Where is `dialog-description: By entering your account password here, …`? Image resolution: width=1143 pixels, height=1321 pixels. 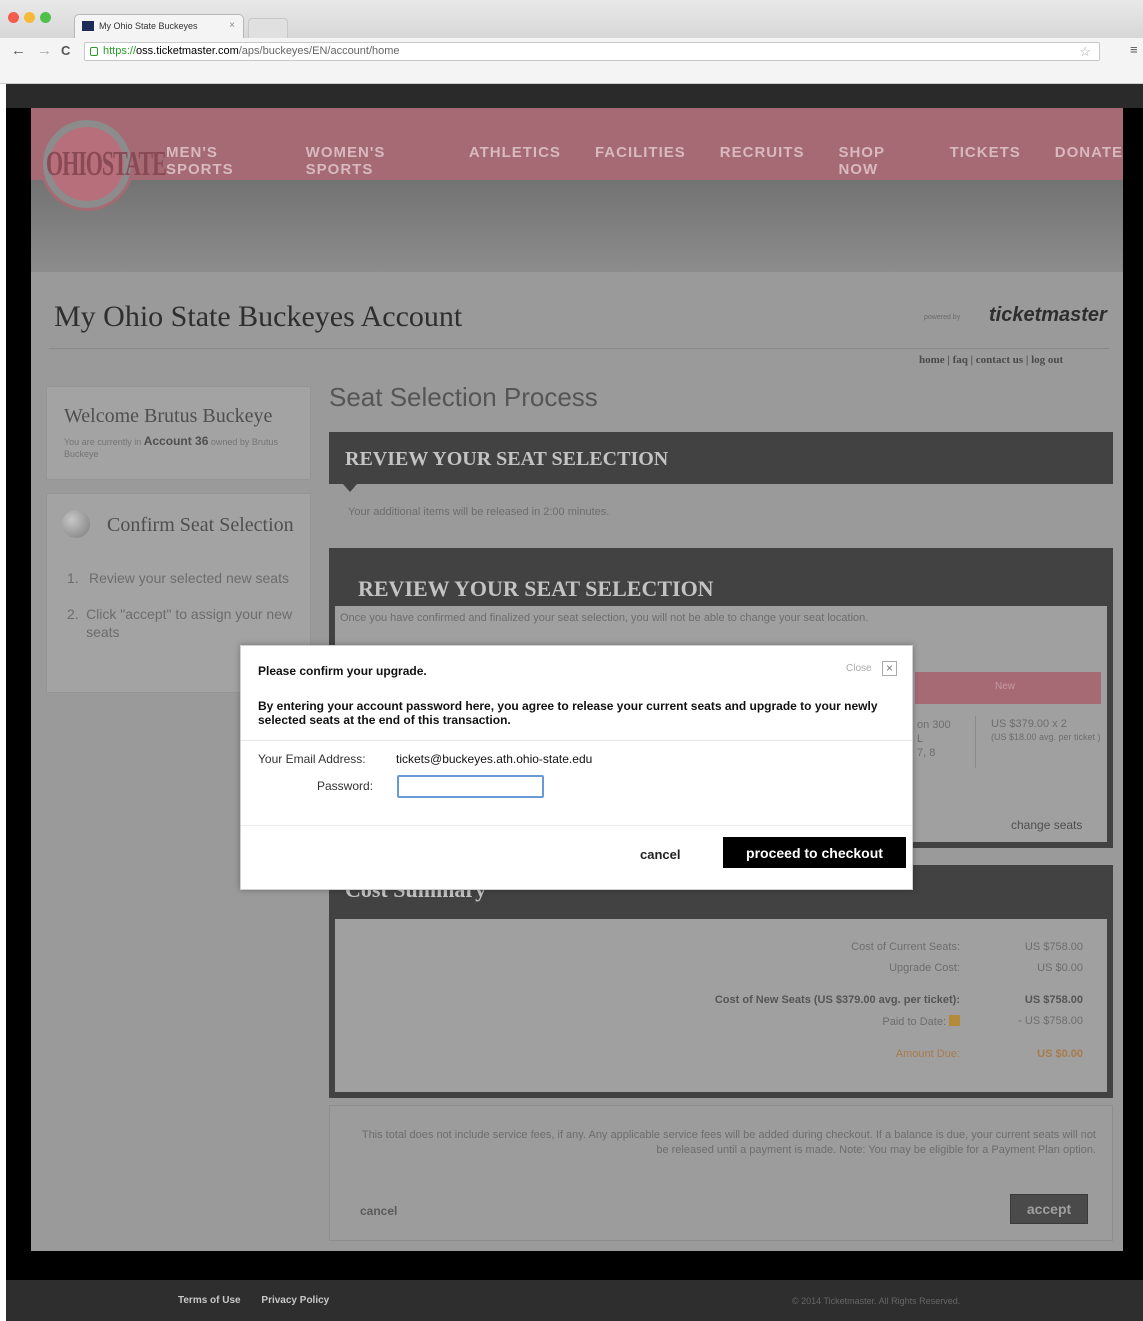 dialog-description: By entering your account password here, … is located at coordinates (568, 713).